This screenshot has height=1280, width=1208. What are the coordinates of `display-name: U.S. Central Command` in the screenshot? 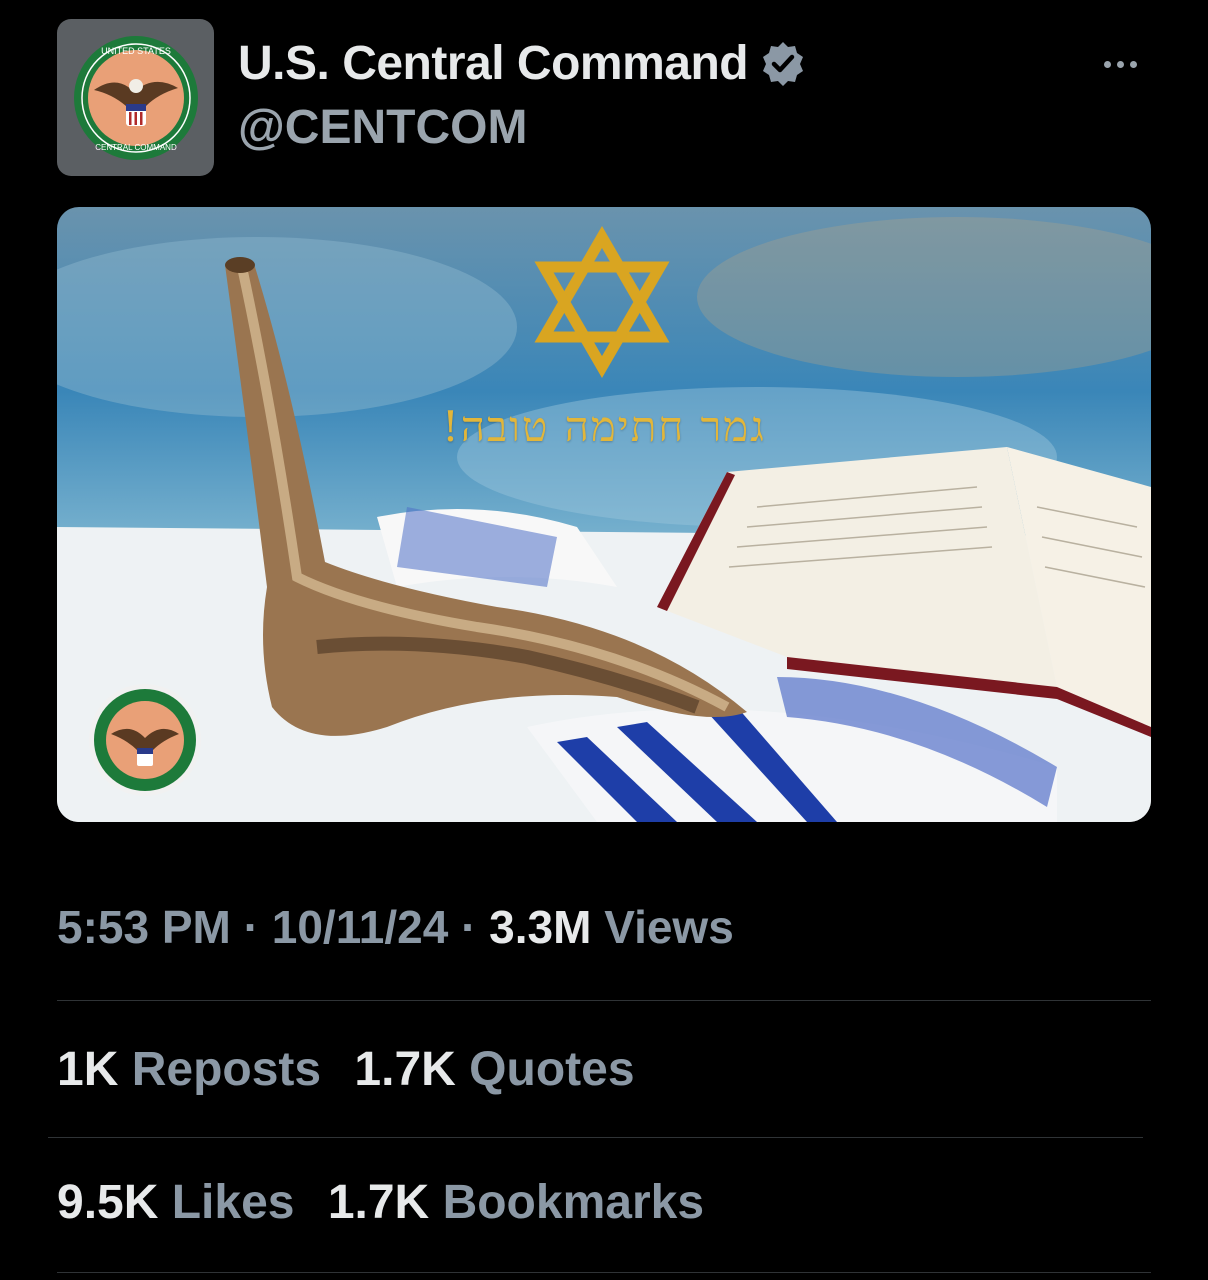 It's located at (493, 63).